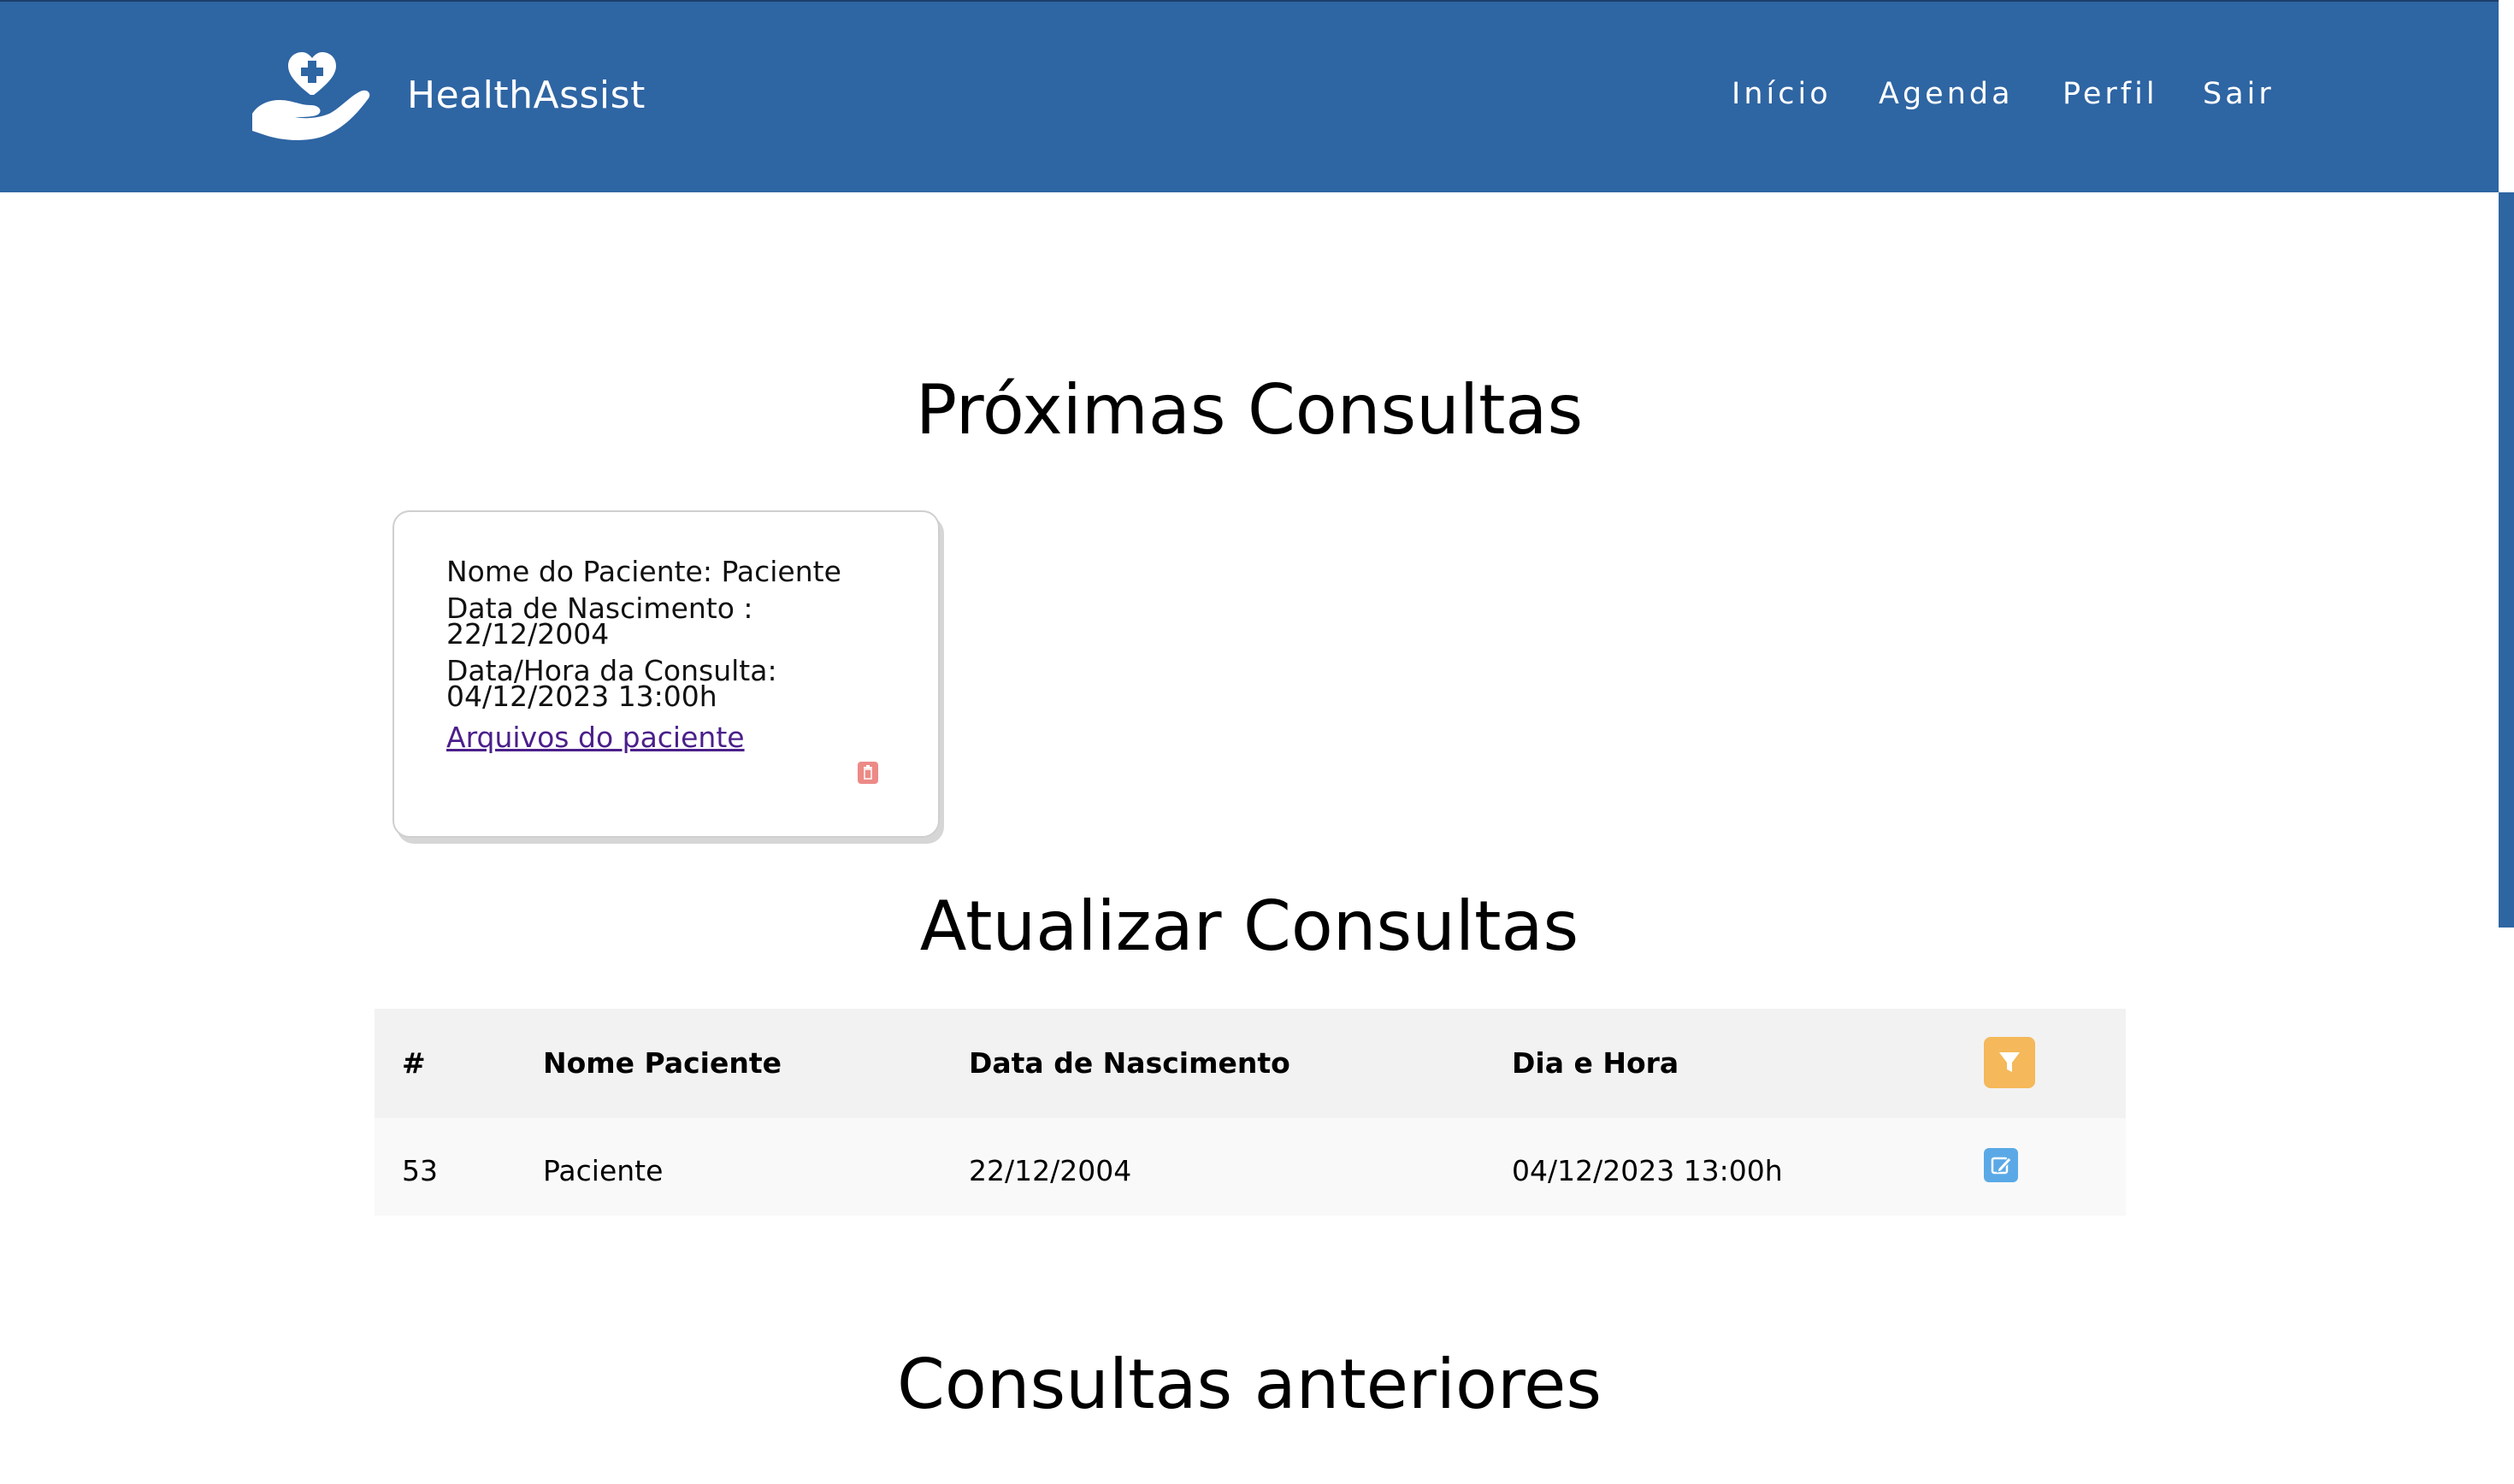 The image size is (2514, 1484). What do you see at coordinates (595, 737) in the screenshot?
I see `patient-files-link: Arquivos do paciente` at bounding box center [595, 737].